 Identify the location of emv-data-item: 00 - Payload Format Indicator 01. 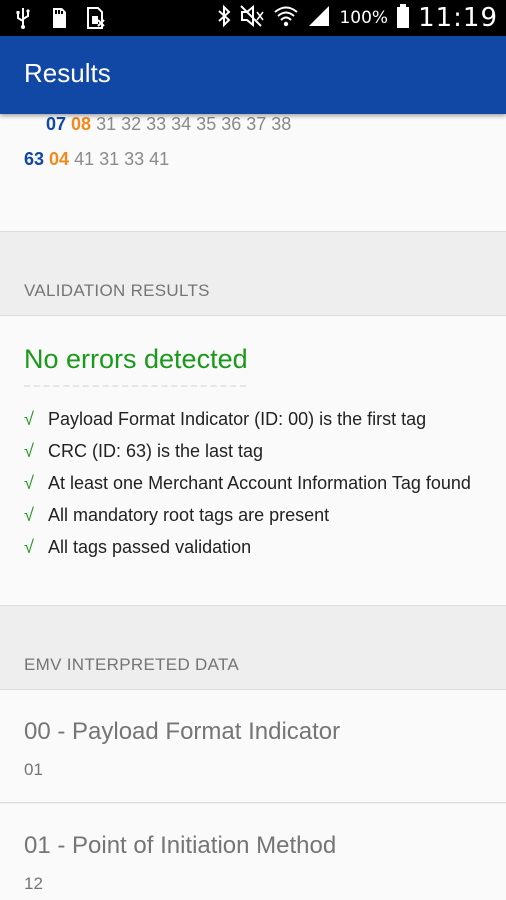
(253, 746).